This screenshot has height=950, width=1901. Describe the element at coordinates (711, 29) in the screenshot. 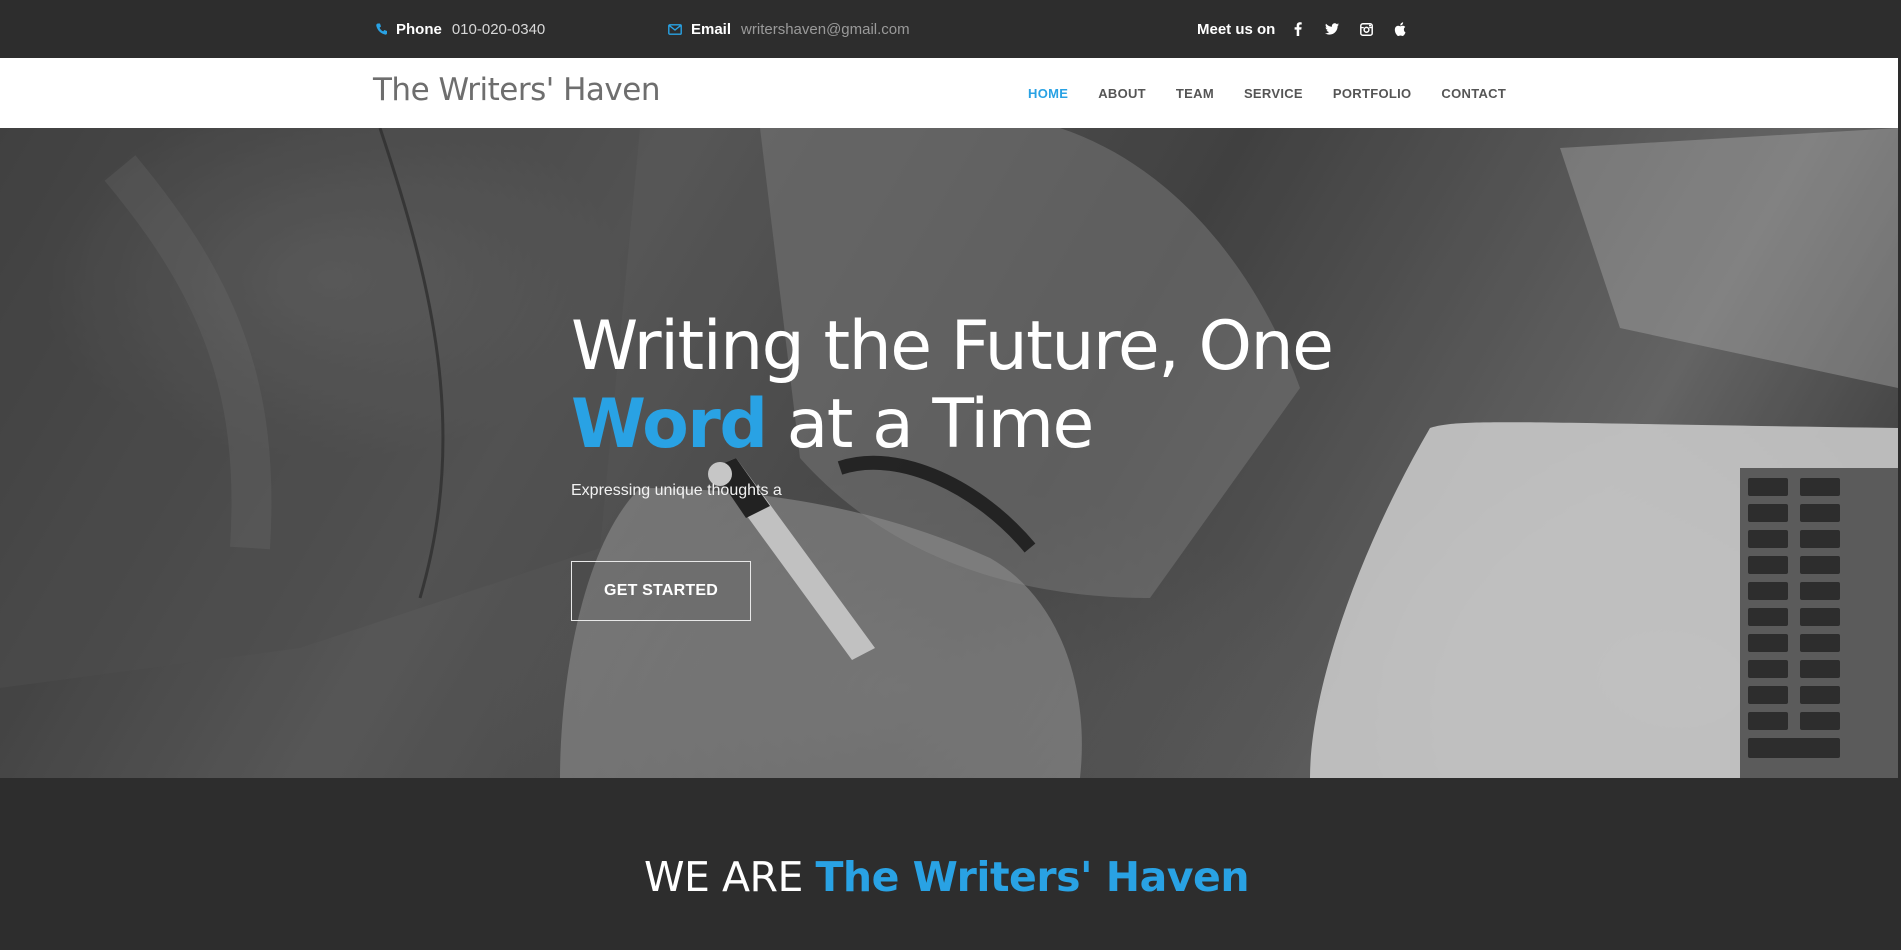

I see `email-label: Email` at that location.